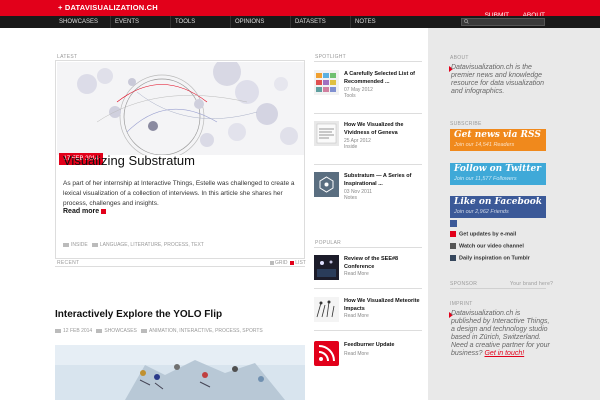 The height and width of the screenshot is (400, 600). I want to click on latest-article-title: Visualizing Substratum, so click(129, 160).